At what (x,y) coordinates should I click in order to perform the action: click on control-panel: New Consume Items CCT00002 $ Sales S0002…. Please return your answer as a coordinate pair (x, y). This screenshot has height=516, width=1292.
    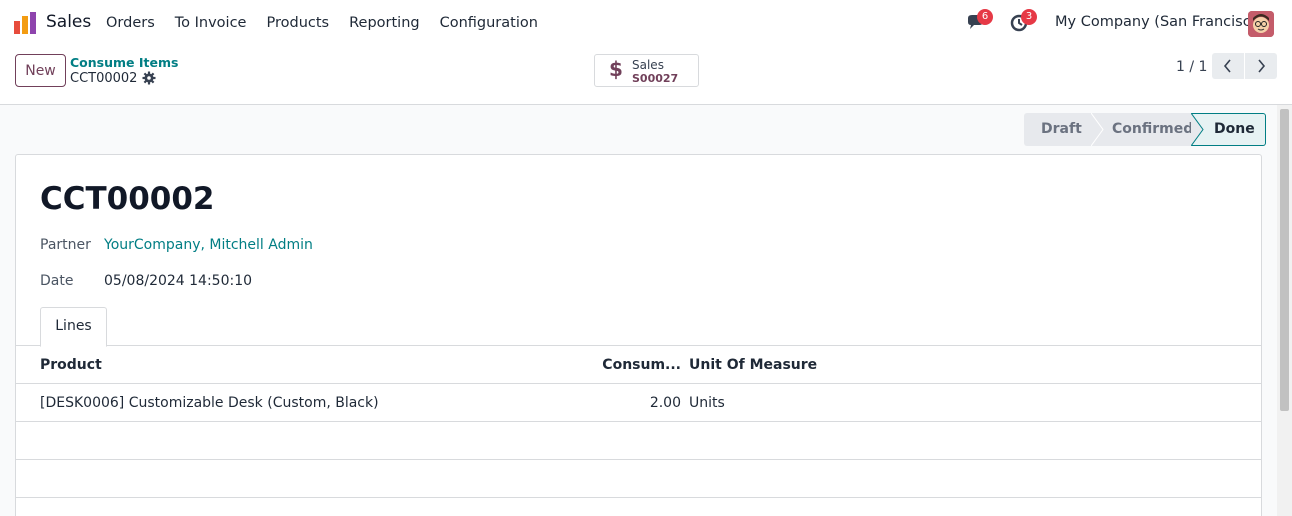
    Looking at the image, I should click on (646, 75).